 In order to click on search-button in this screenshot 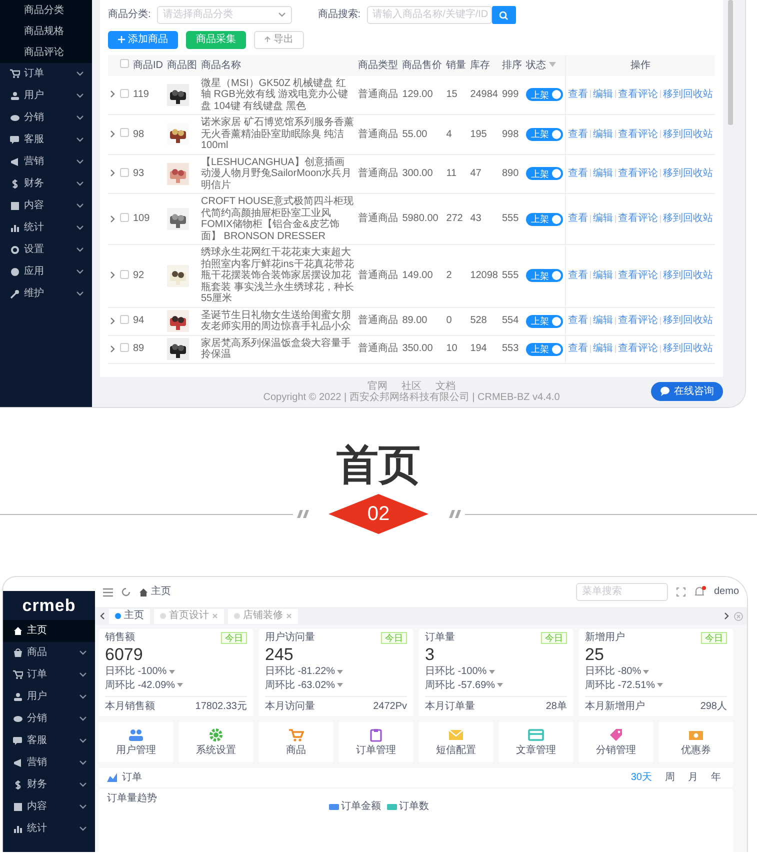, I will do `click(504, 15)`.